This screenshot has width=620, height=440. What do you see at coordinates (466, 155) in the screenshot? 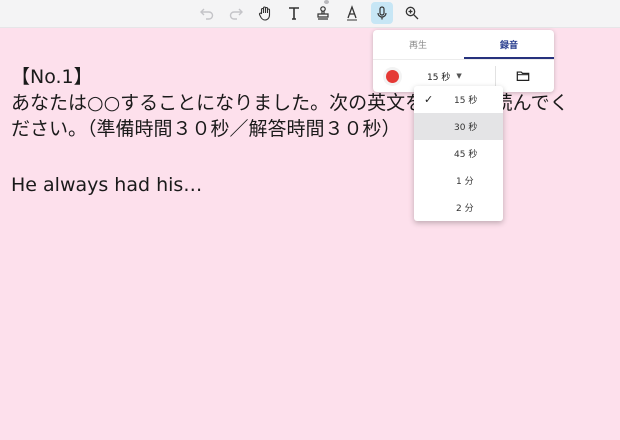
I see `option-label: 45 秒` at bounding box center [466, 155].